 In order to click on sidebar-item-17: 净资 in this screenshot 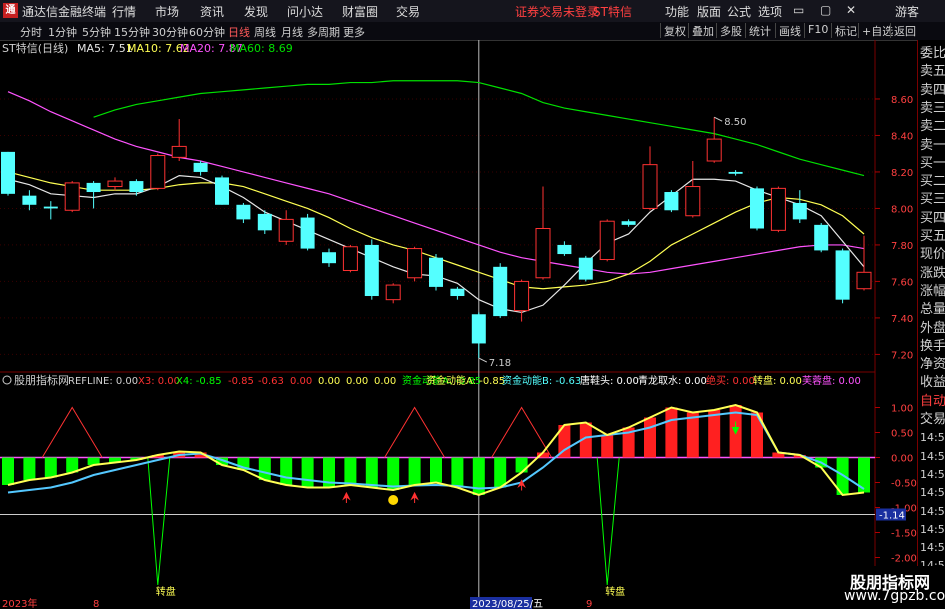, I will do `click(932, 365)`.